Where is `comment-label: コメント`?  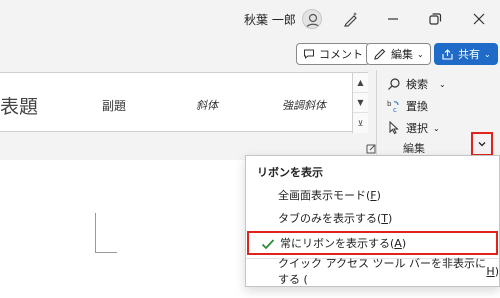 comment-label: コメント is located at coordinates (341, 54).